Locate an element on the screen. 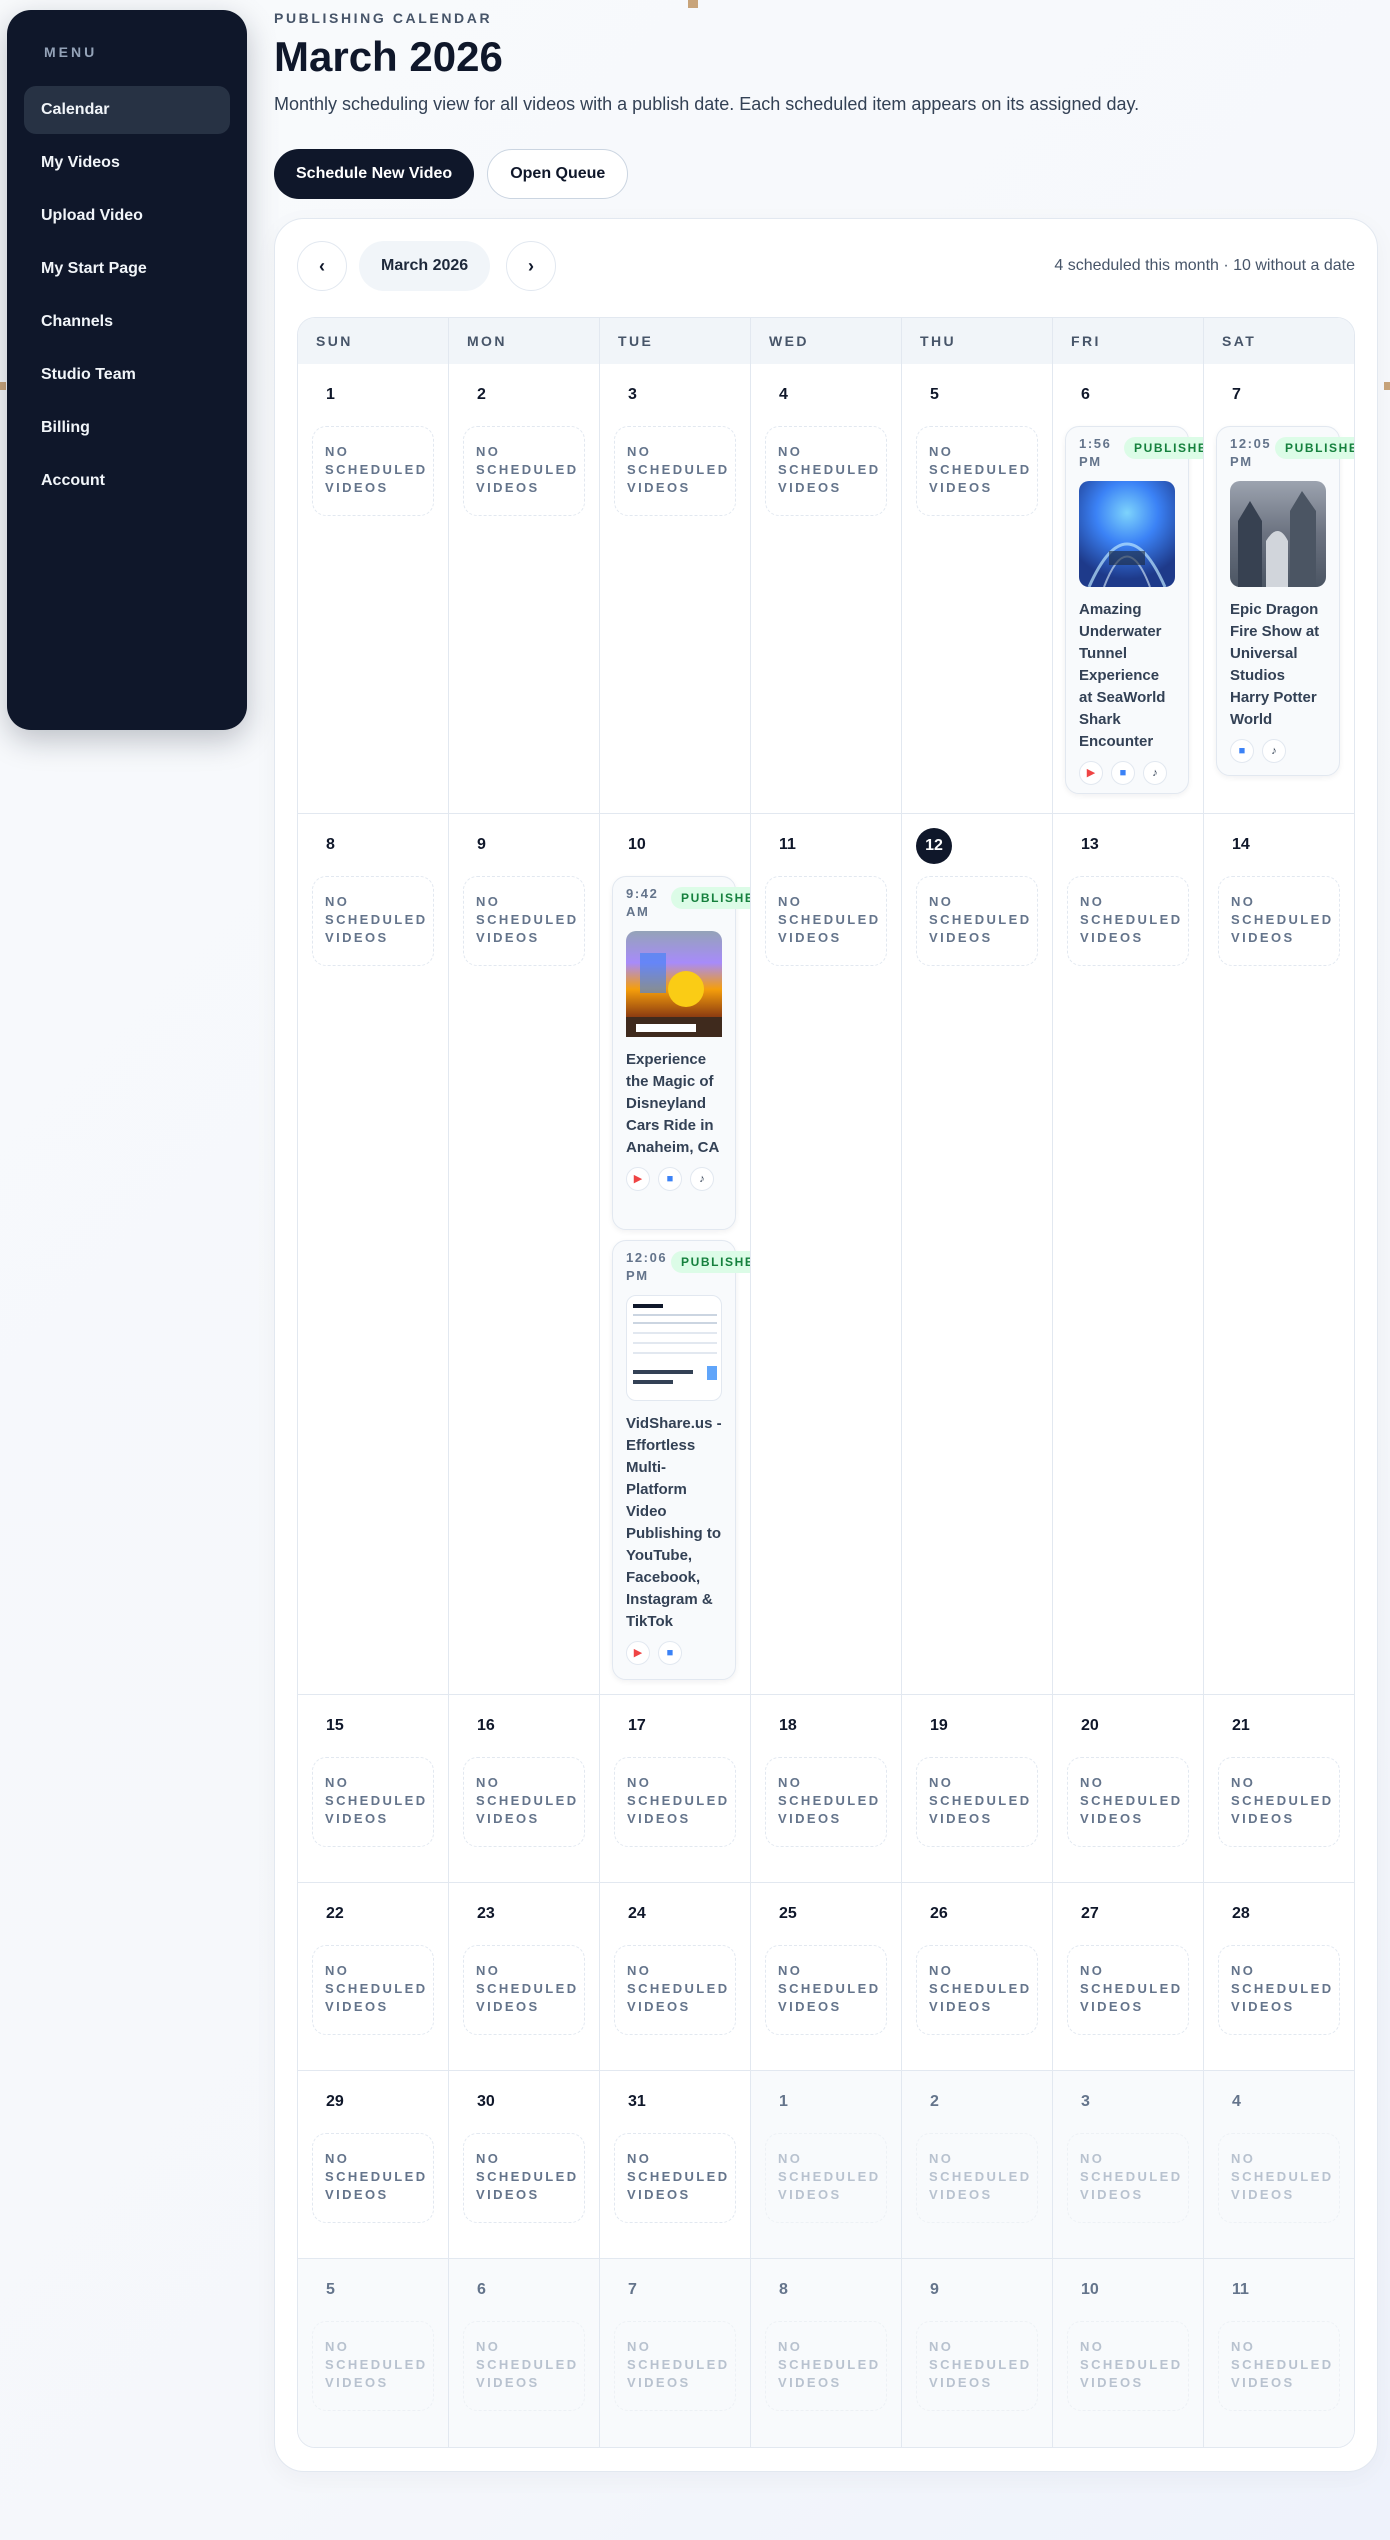 This screenshot has width=1390, height=2540. day-number: 3 is located at coordinates (1085, 2101).